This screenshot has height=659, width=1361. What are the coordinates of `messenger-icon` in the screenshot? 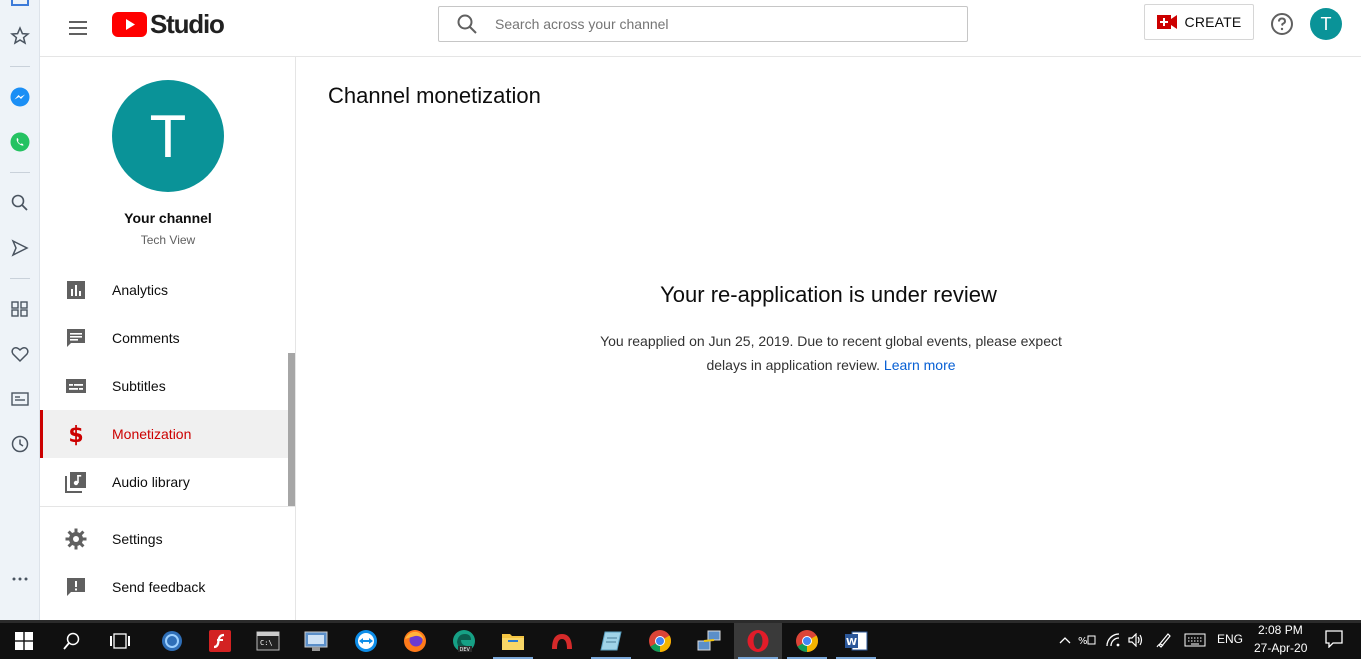 It's located at (20, 97).